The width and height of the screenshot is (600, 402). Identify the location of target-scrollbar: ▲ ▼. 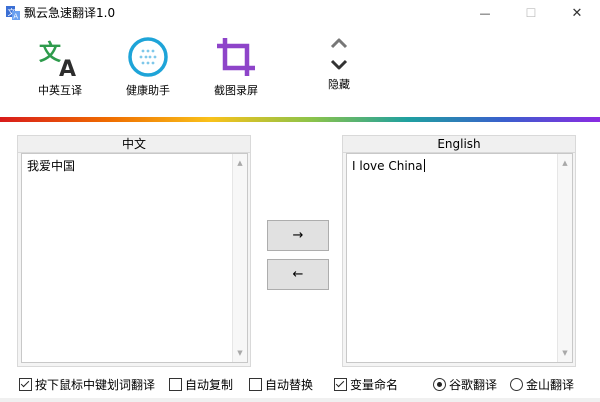
(564, 258).